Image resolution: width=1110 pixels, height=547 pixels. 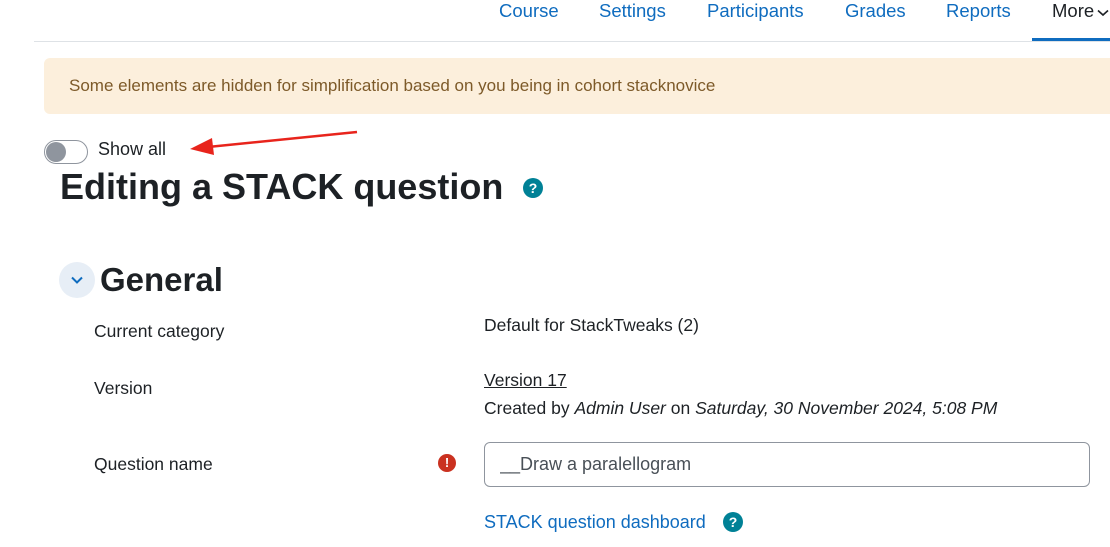 I want to click on version-value: Version 17, so click(x=525, y=380).